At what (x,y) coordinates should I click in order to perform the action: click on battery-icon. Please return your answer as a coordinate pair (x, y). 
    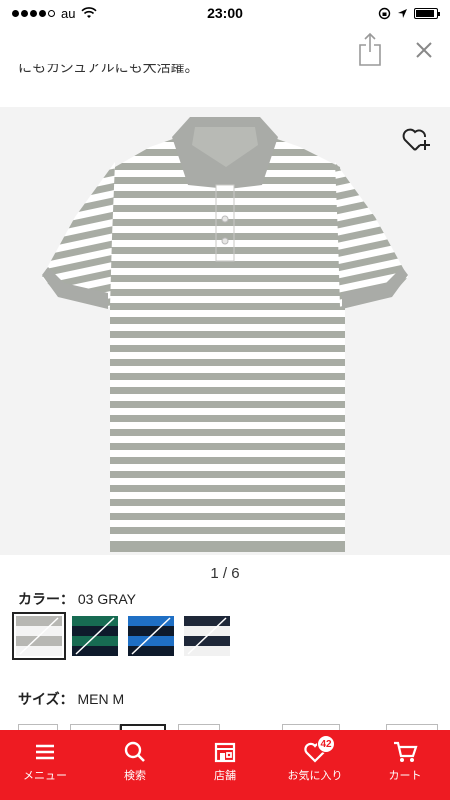
    Looking at the image, I should click on (427, 13).